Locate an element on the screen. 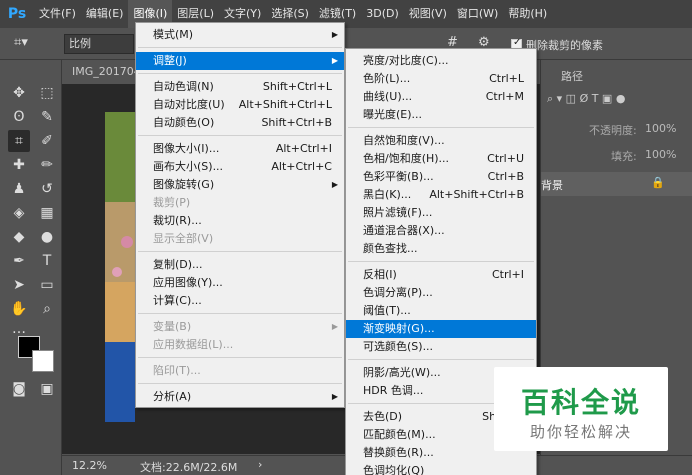 The image size is (692, 475). menu-item-mode: 模式(M) ▶ is located at coordinates (240, 35).